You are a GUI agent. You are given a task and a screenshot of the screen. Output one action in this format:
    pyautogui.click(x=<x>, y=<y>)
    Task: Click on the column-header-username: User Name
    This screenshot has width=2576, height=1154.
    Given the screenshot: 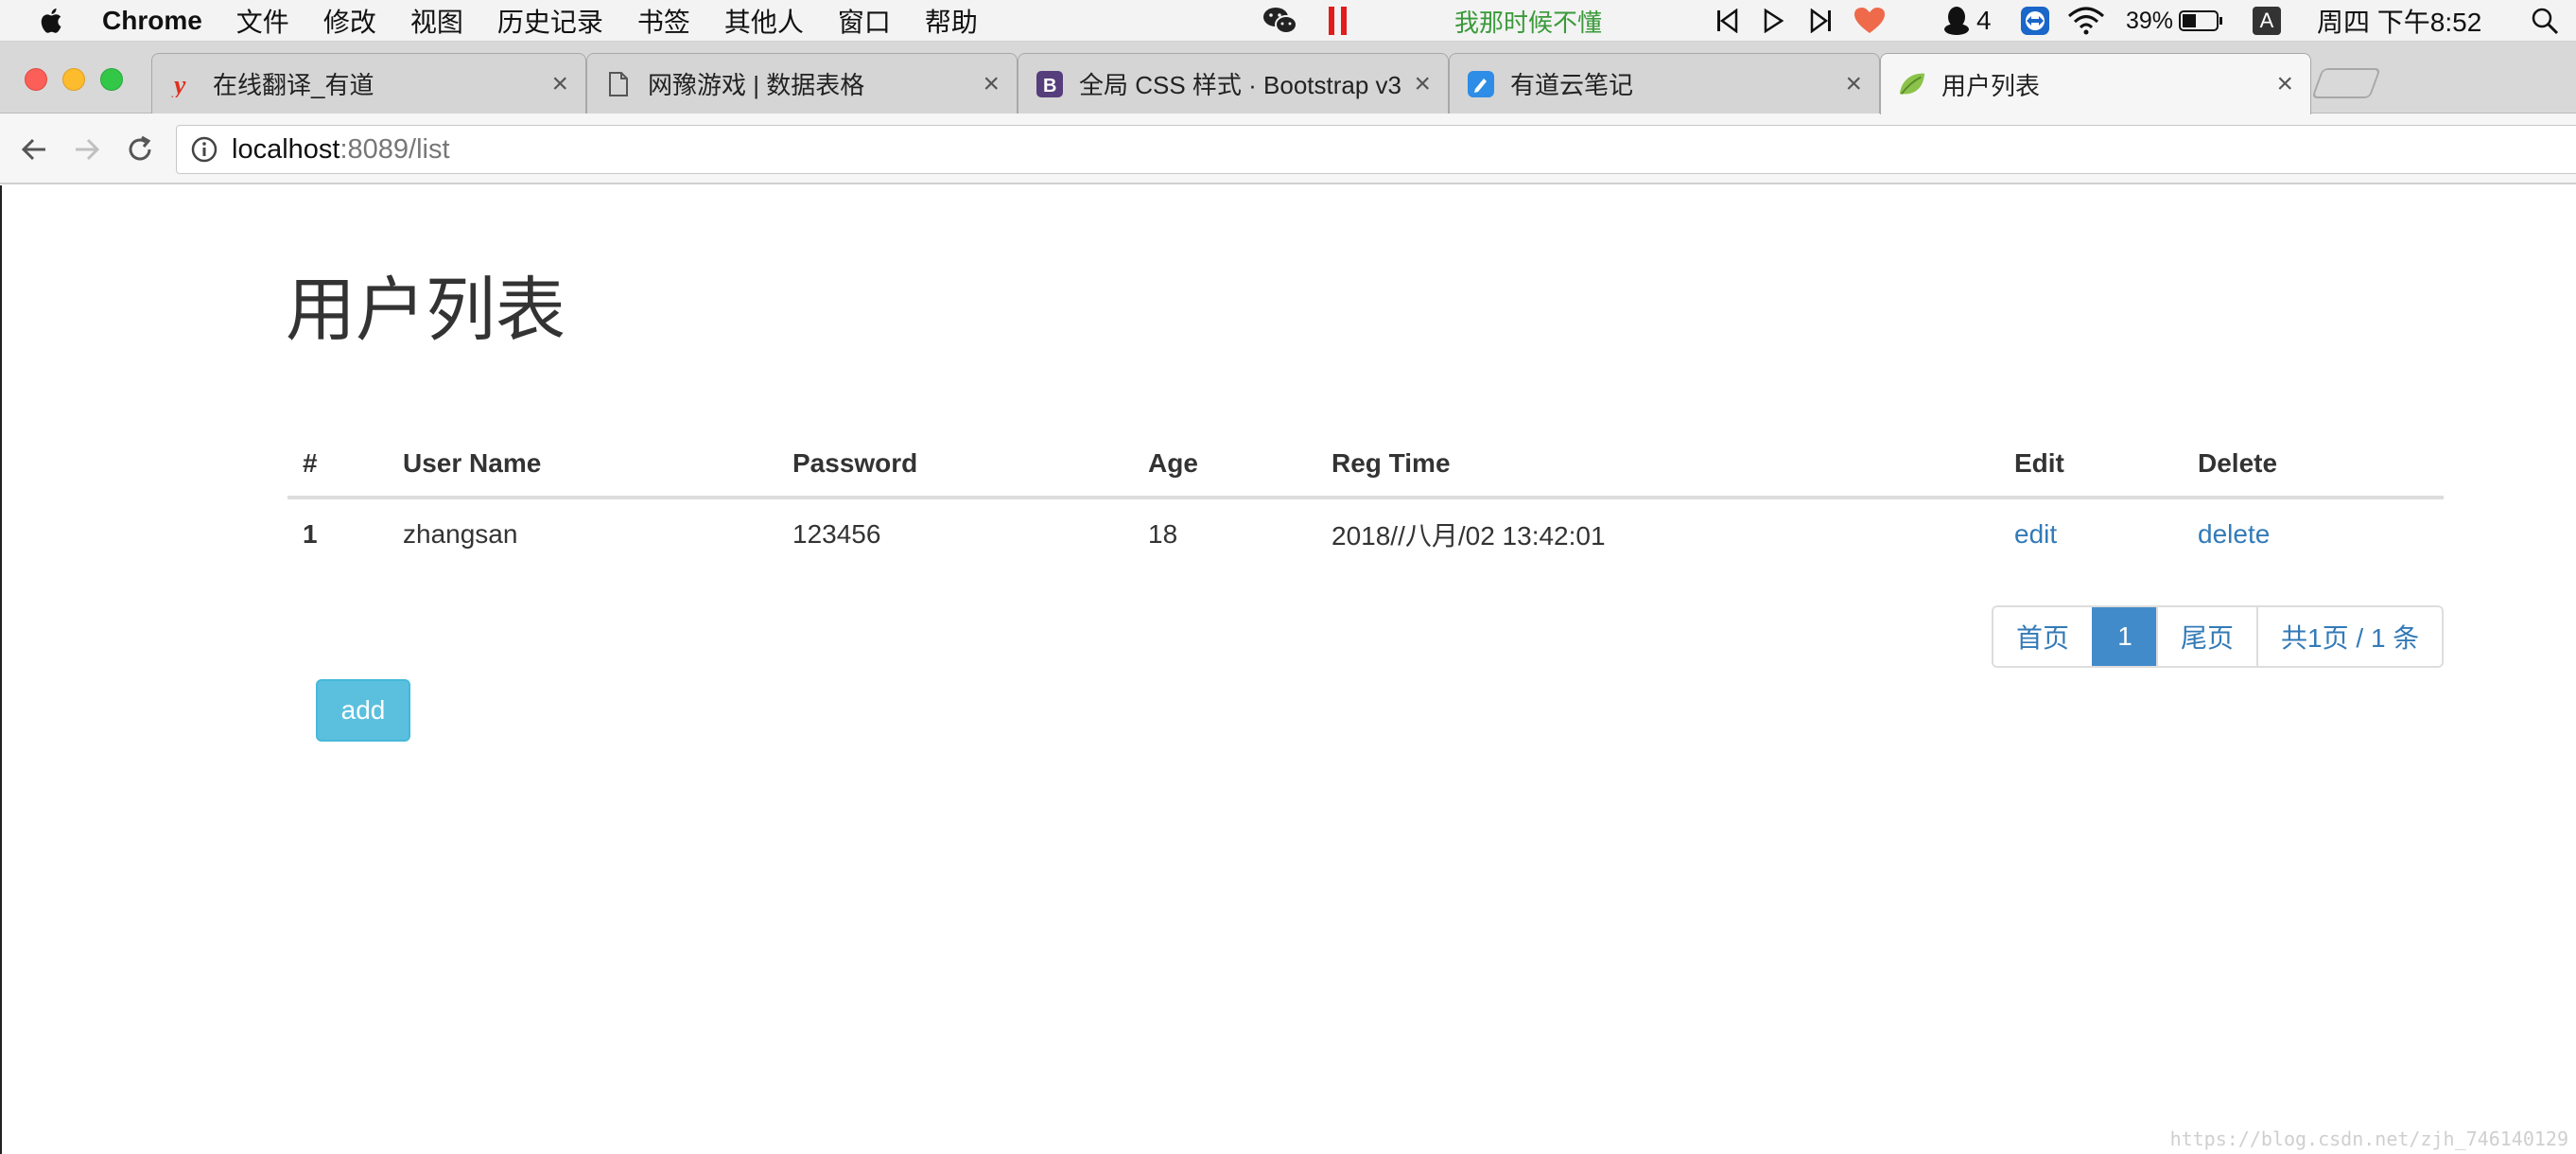 What is the action you would take?
    pyautogui.click(x=582, y=465)
    